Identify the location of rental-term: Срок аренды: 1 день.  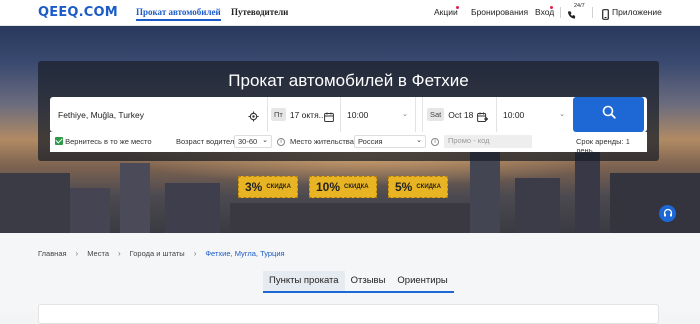
(603, 146).